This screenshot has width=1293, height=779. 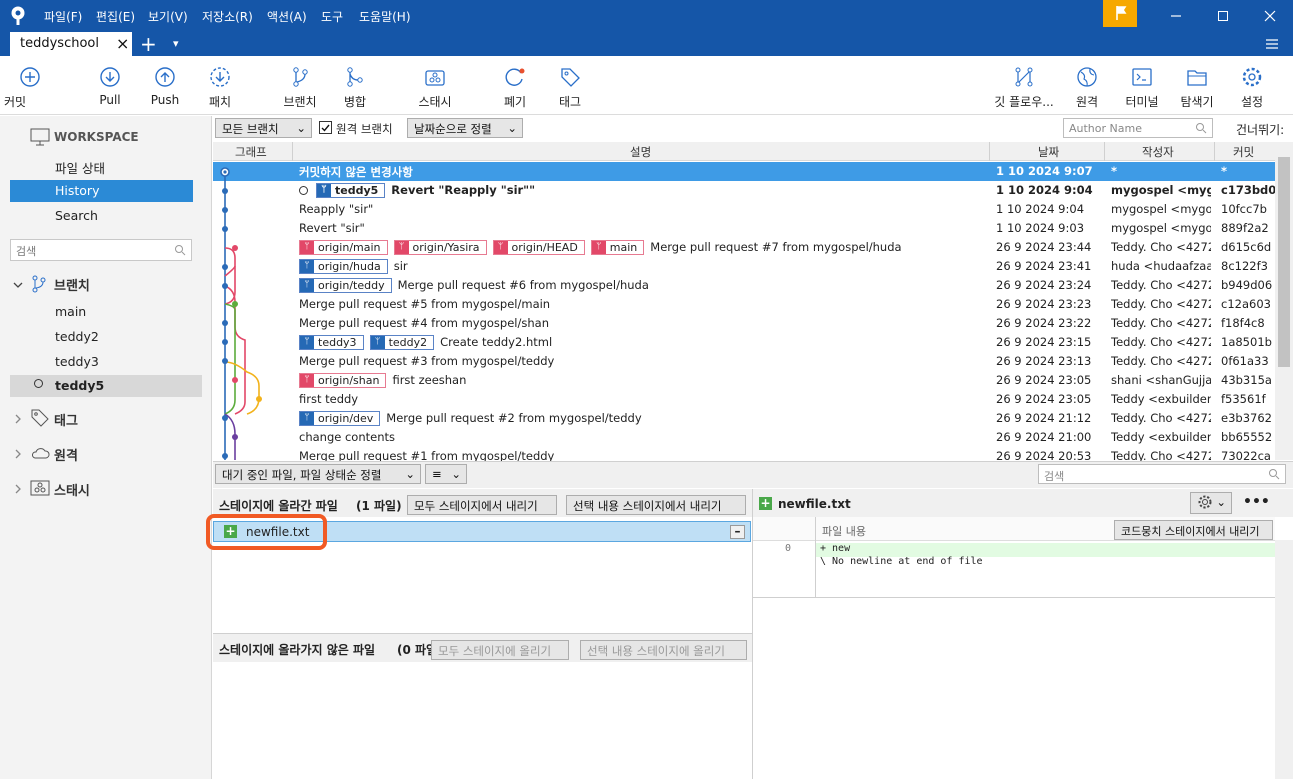 I want to click on ref-badge: ᛘ origin/Yasira, so click(x=440, y=247).